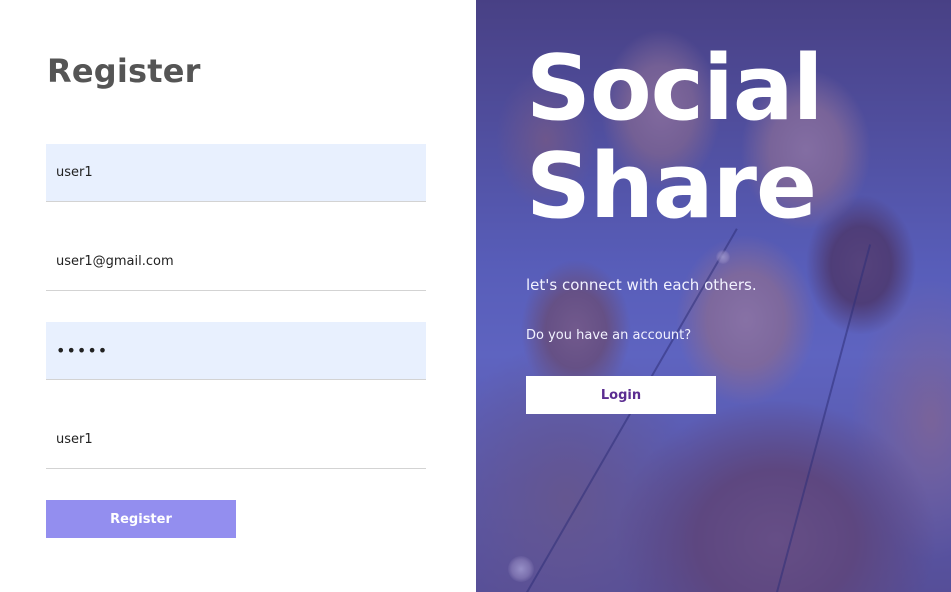  Describe the element at coordinates (641, 285) in the screenshot. I see `hero-tagline: let's connect with each others.` at that location.